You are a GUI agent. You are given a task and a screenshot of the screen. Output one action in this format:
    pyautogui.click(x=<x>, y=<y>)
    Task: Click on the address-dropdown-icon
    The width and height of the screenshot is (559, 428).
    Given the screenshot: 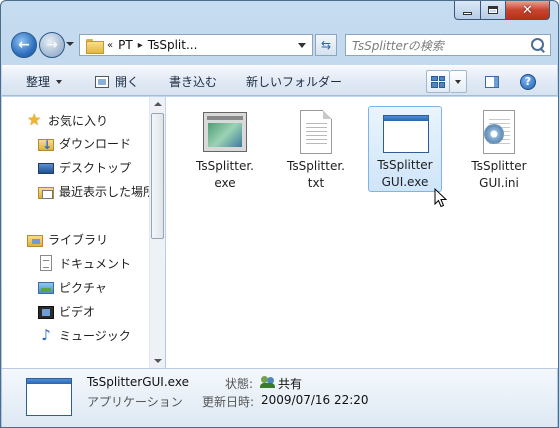 What is the action you would take?
    pyautogui.click(x=302, y=45)
    